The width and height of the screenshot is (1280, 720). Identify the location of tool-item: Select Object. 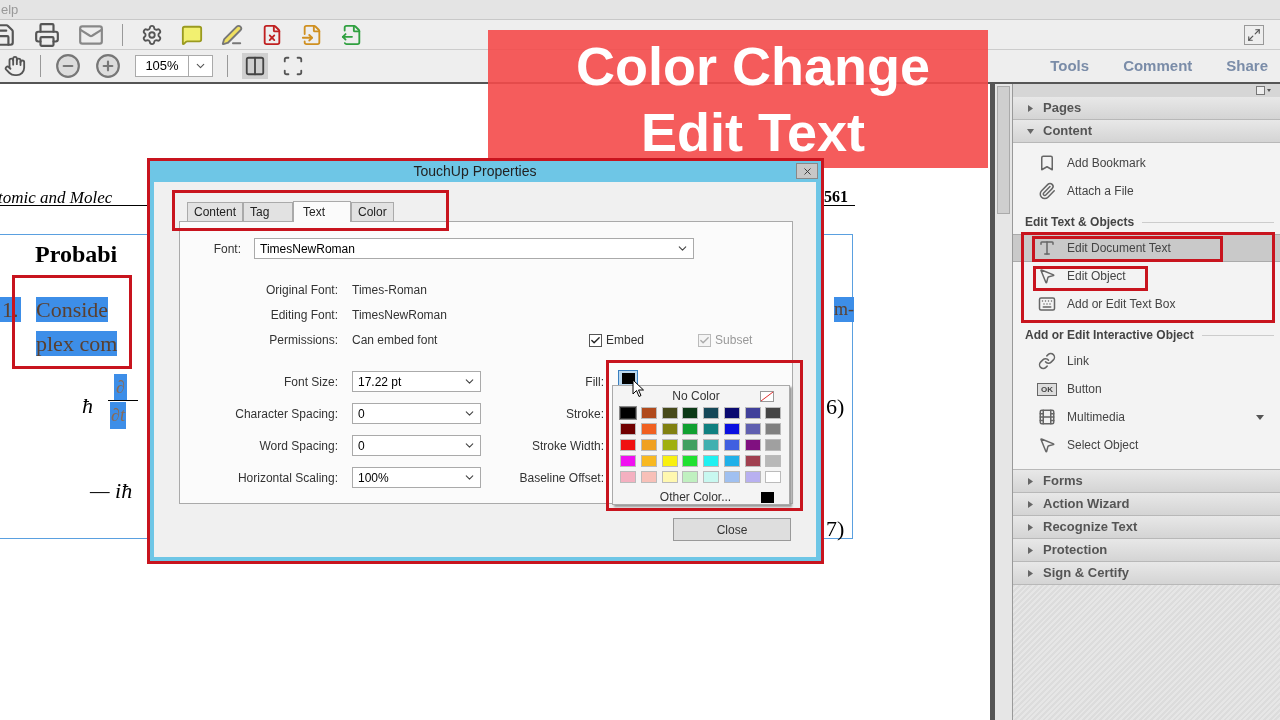
(1146, 445).